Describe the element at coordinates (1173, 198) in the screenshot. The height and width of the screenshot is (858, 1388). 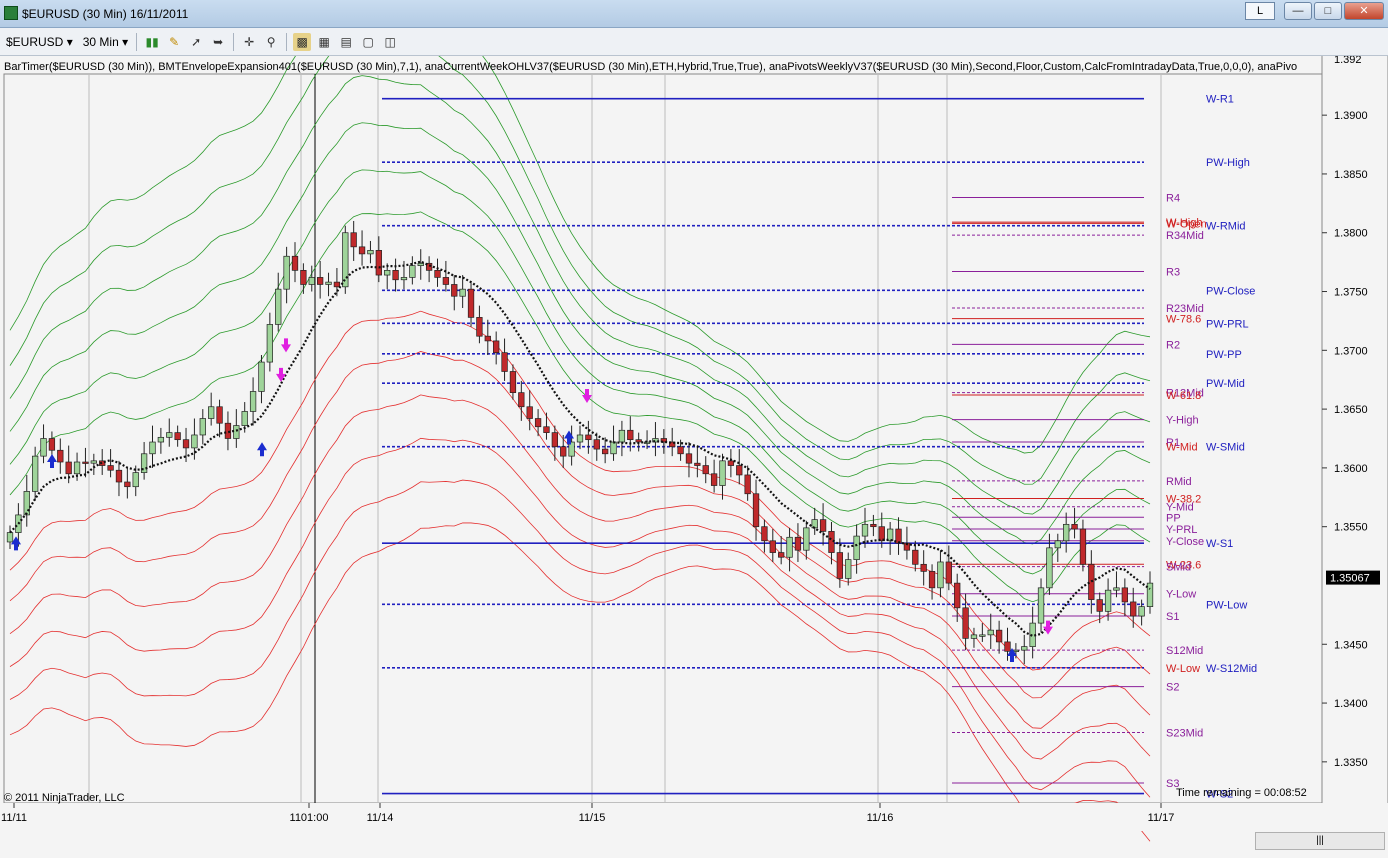
I see `level-label: R4` at that location.